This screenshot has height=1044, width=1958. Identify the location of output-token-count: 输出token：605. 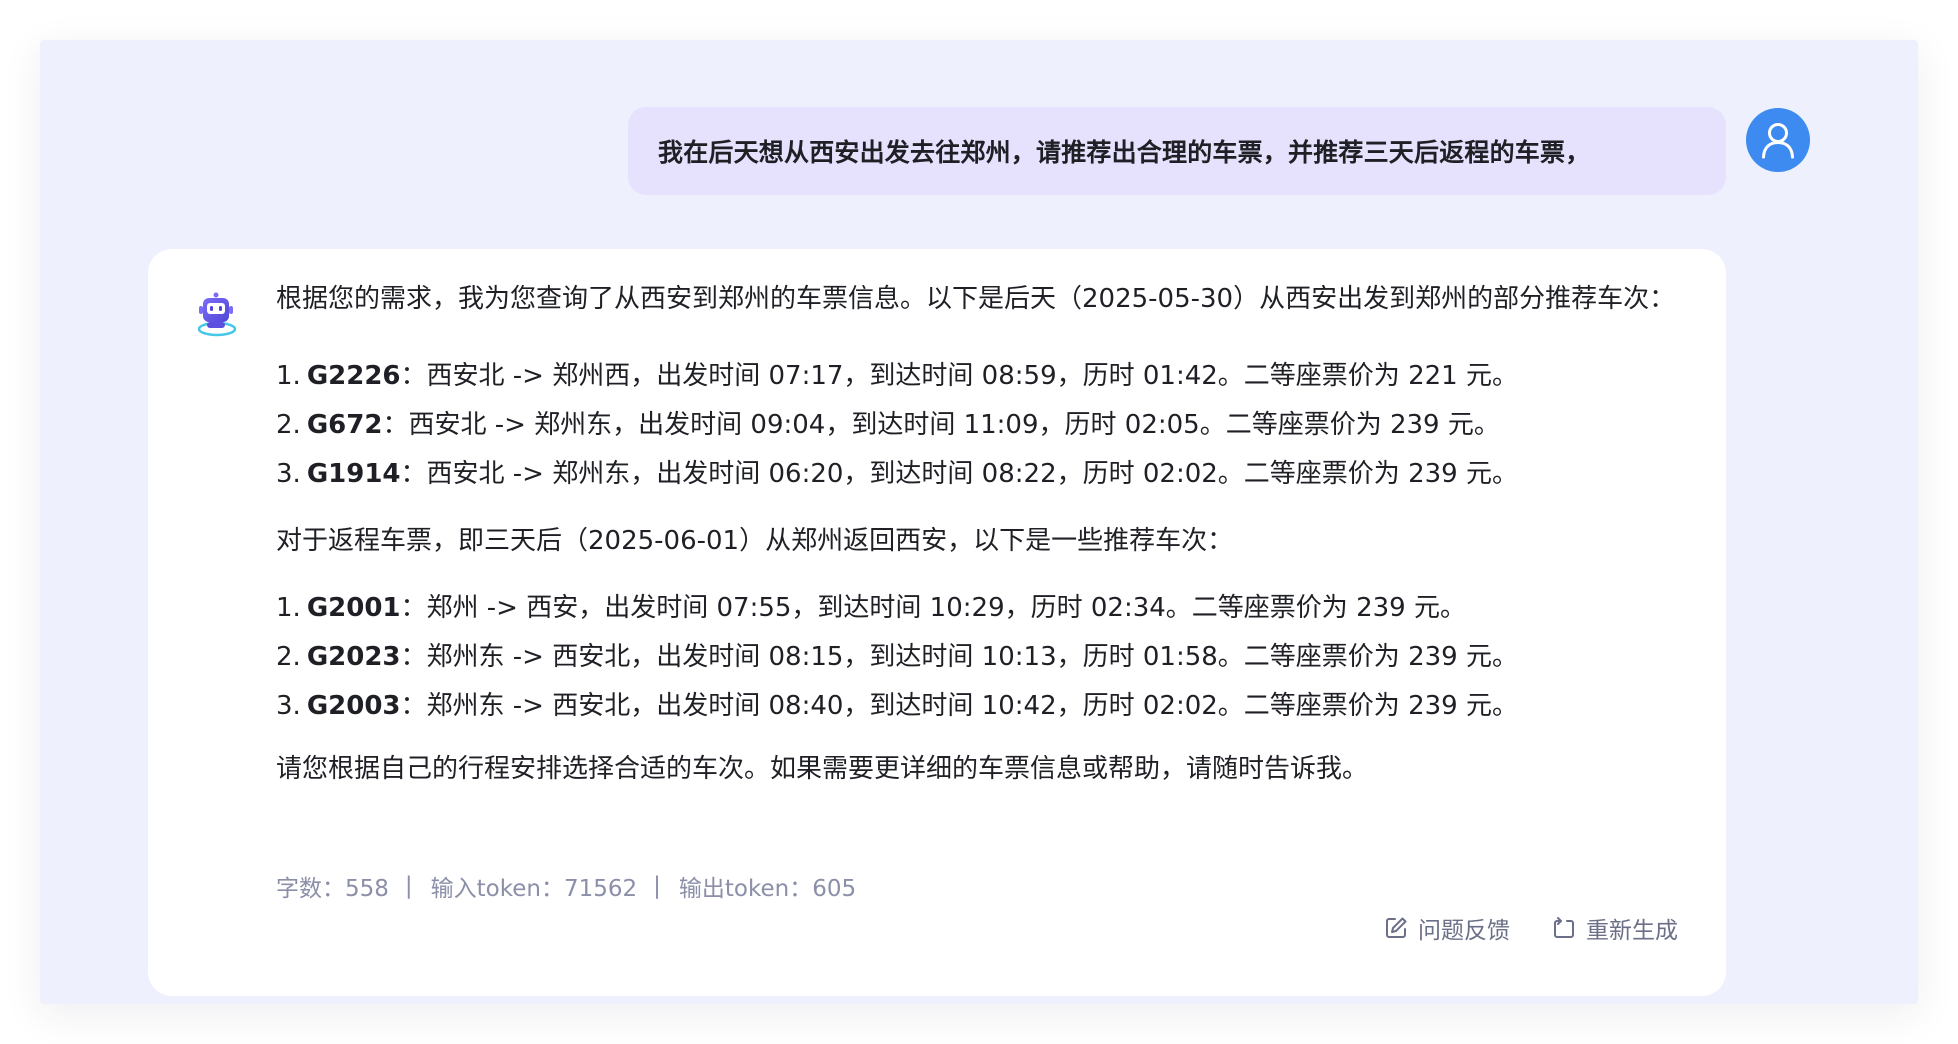
(767, 889).